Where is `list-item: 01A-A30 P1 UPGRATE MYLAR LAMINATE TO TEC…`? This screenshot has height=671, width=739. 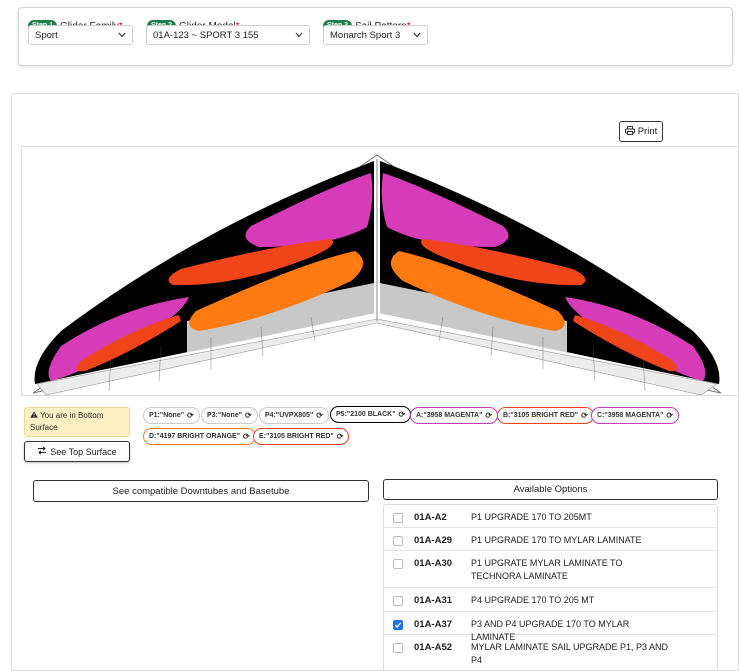
list-item: 01A-A30 P1 UPGRATE MYLAR LAMINATE TO TEC… is located at coordinates (550, 569).